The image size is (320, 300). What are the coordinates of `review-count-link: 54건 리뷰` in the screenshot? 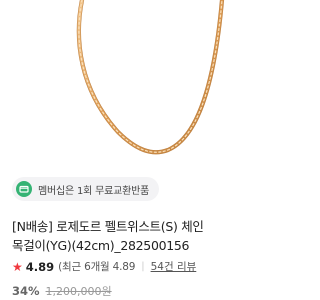 It's located at (174, 266).